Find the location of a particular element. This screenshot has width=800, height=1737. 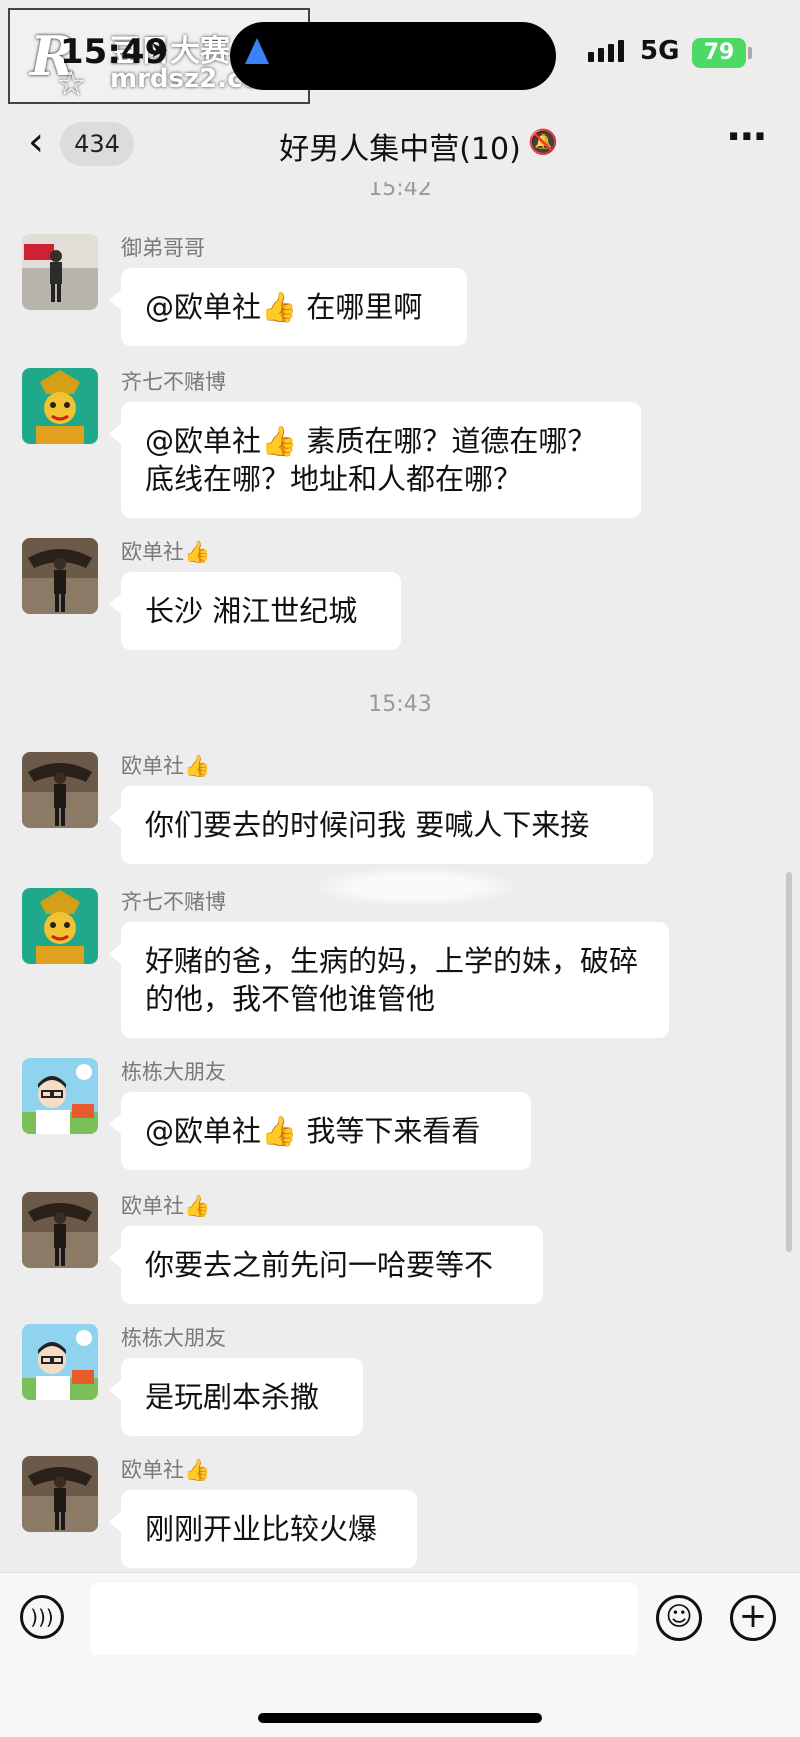

message-input is located at coordinates (364, 1619).